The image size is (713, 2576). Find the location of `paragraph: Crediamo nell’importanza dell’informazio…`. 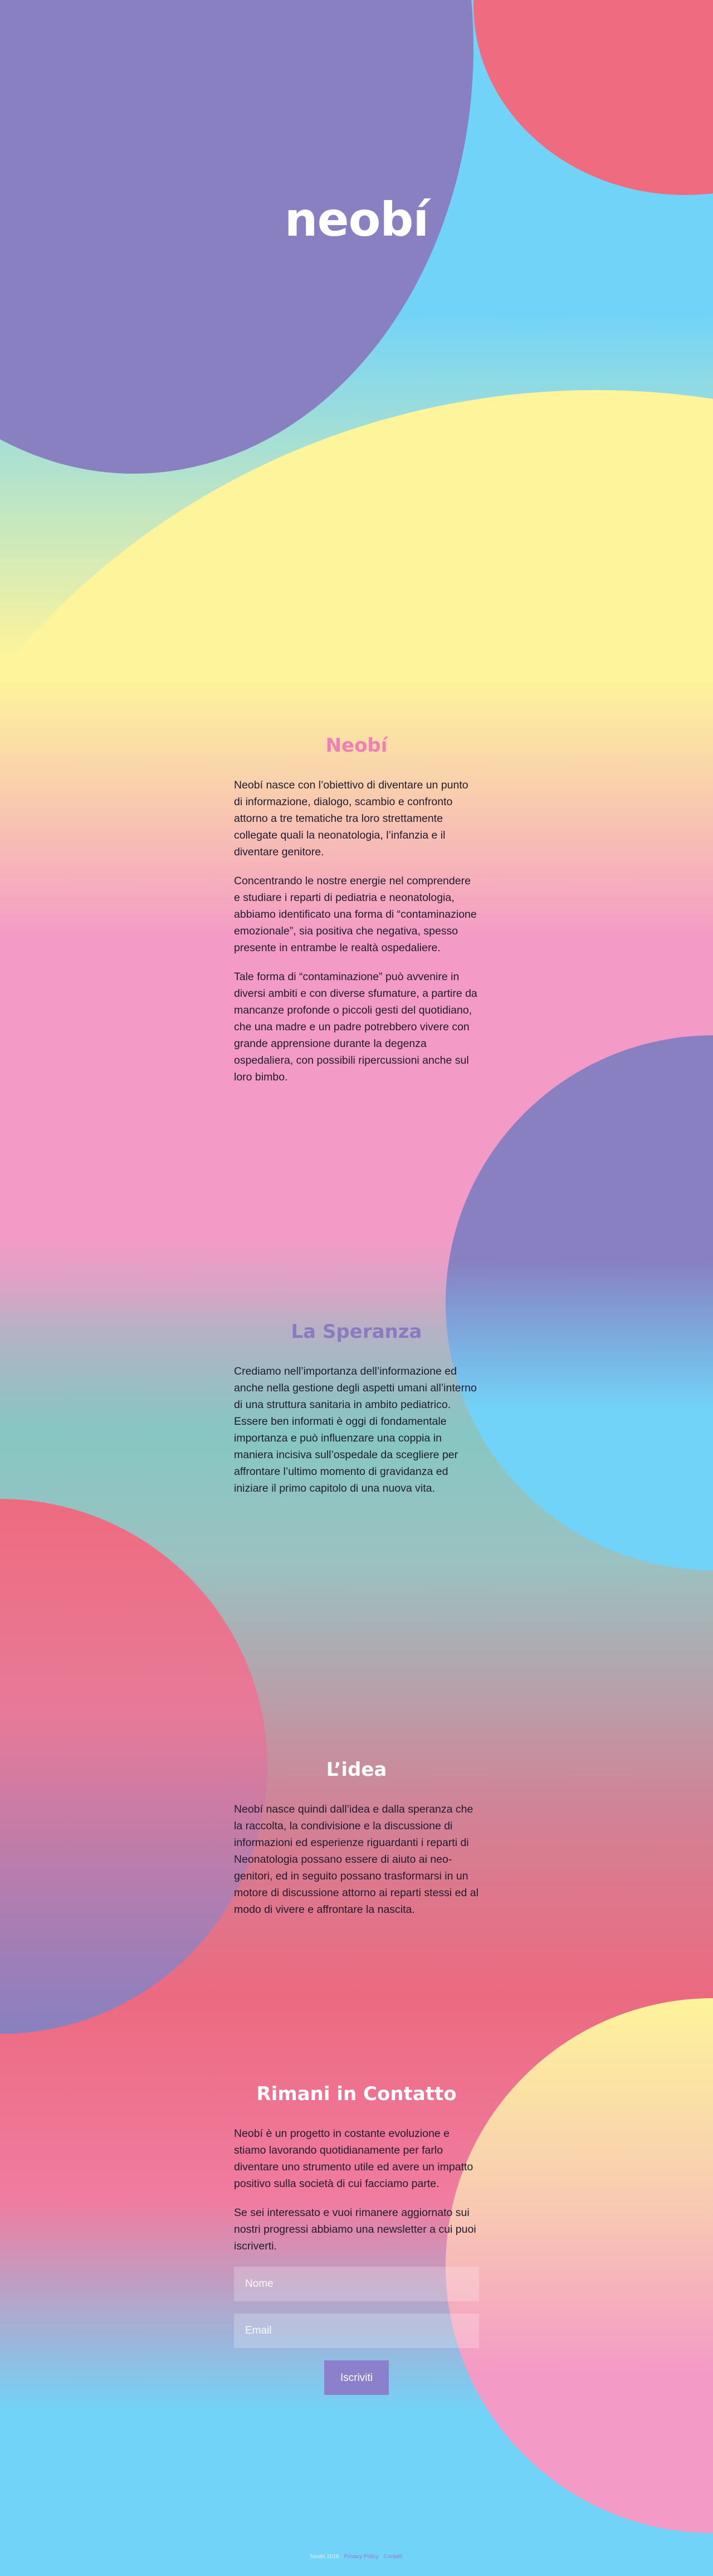

paragraph: Crediamo nell’importanza dell’informazio… is located at coordinates (355, 1429).